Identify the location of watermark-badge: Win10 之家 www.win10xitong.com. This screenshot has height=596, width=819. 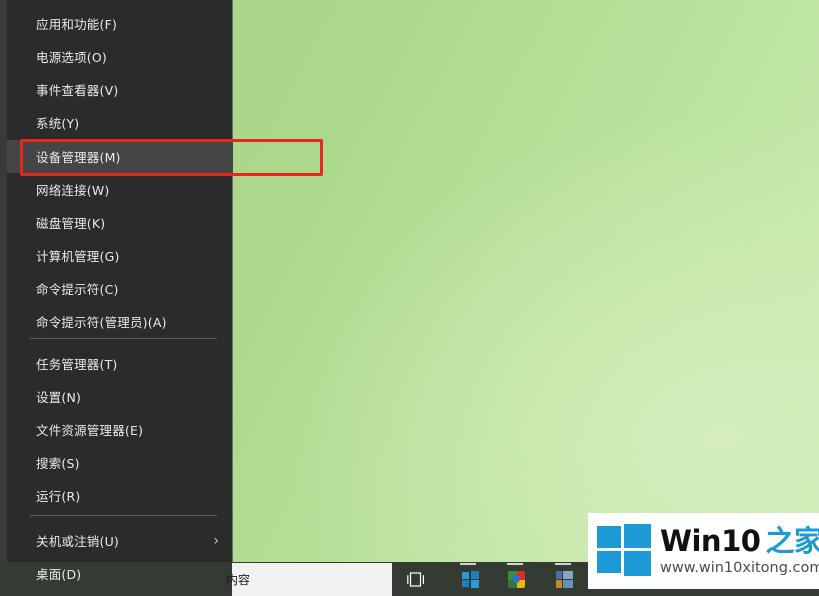
(703, 551).